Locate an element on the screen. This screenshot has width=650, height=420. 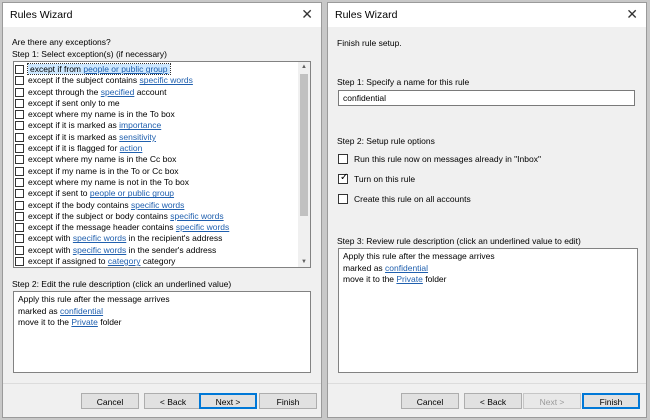
scroll-up-icon: ▲ is located at coordinates (304, 67).